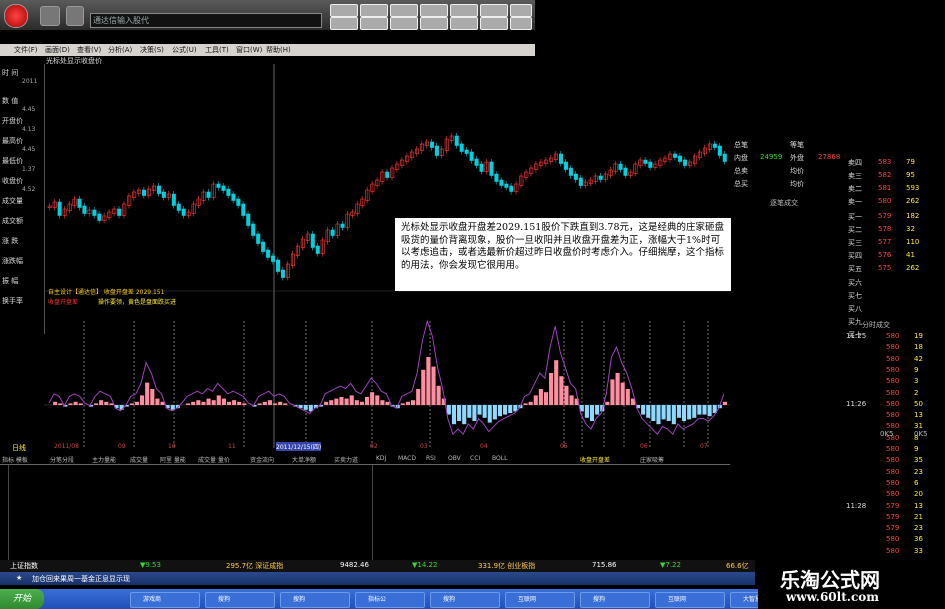 This screenshot has height=609, width=945. I want to click on indicator-formula-line: 自主设计【通达信】 收盘开盘差 2029.151, so click(106, 292).